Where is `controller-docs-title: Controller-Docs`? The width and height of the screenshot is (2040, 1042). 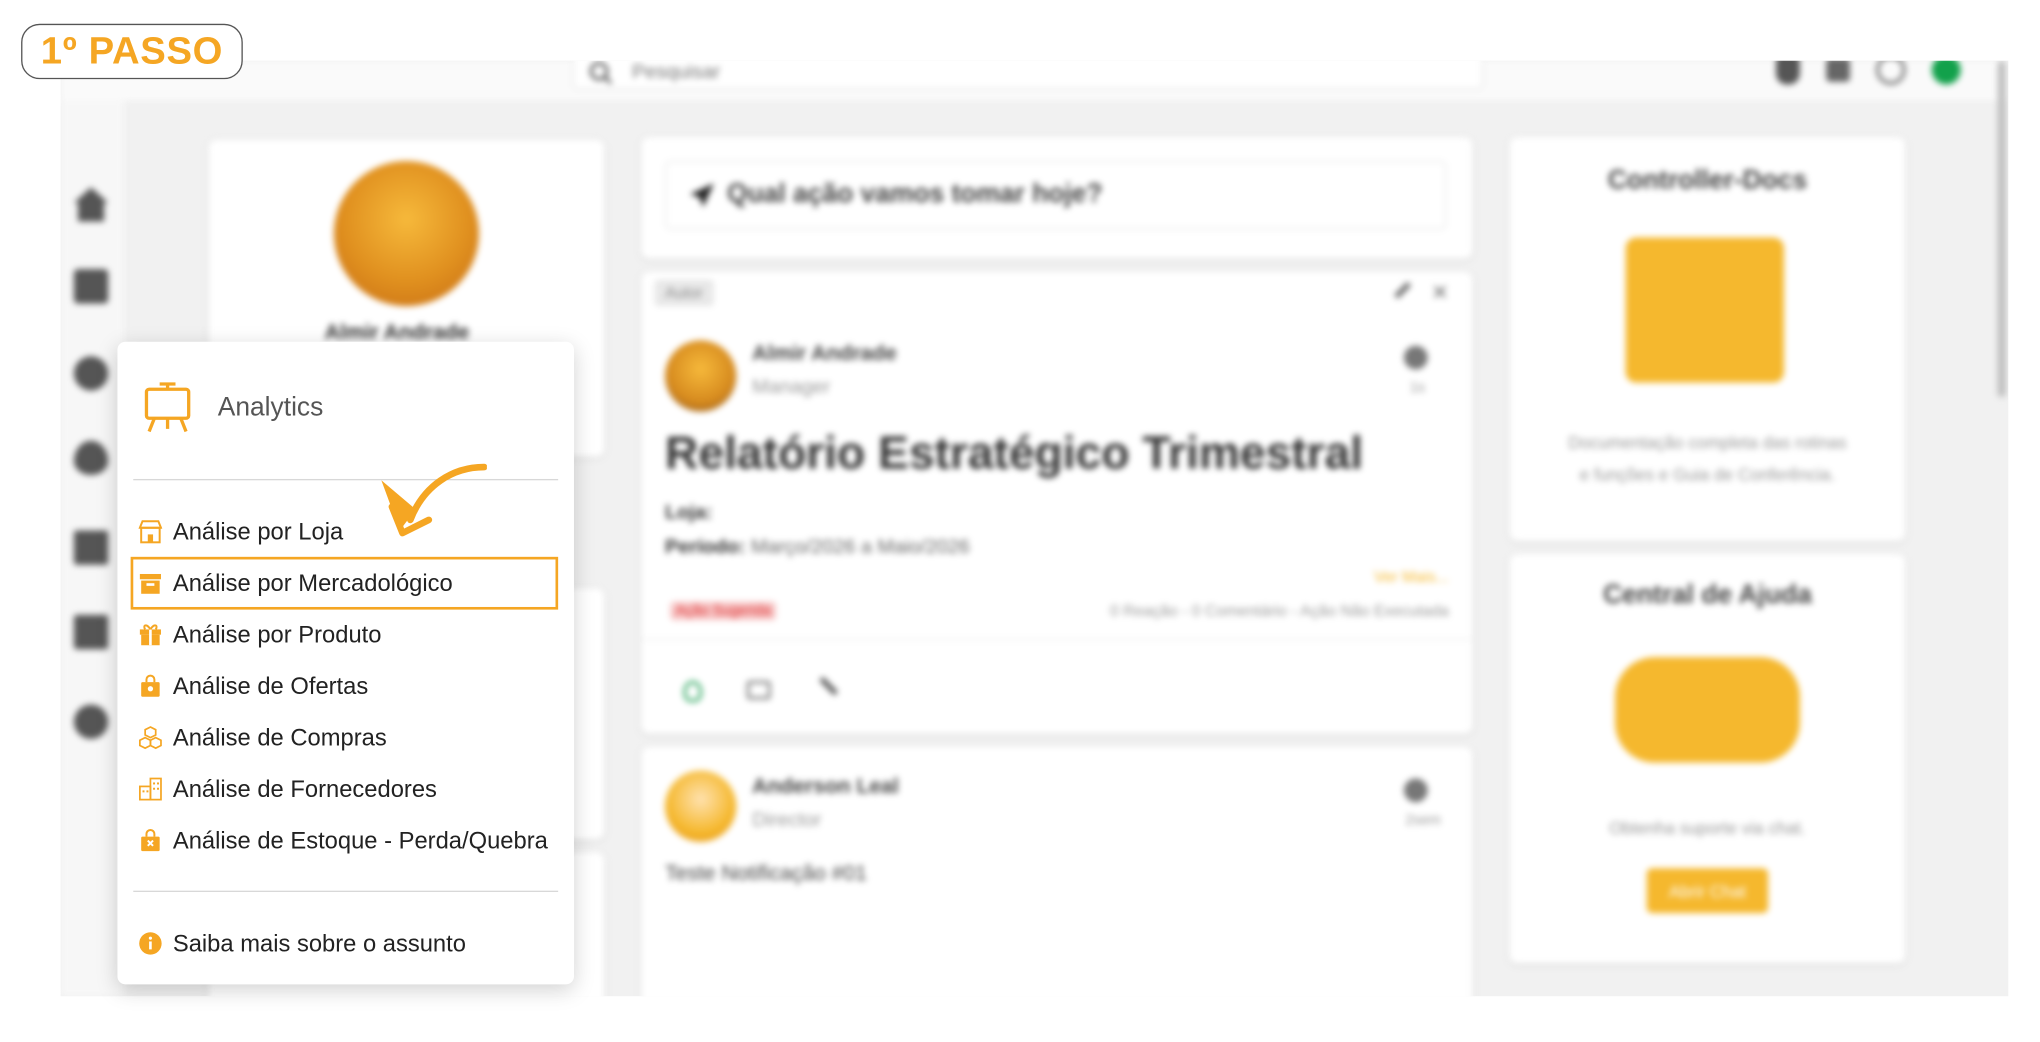 controller-docs-title: Controller-Docs is located at coordinates (1707, 181).